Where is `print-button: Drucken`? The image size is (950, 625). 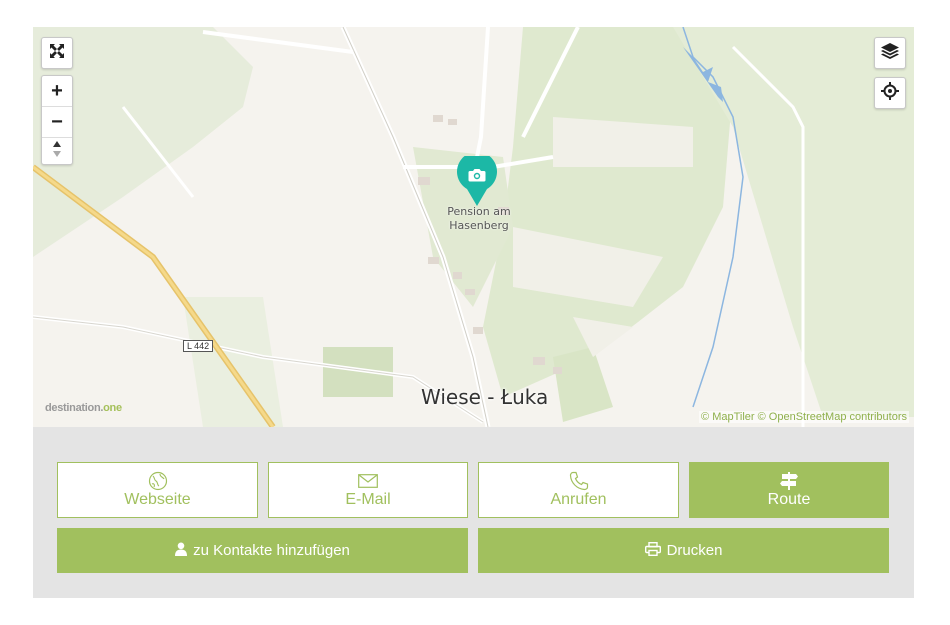
print-button: Drucken is located at coordinates (683, 550).